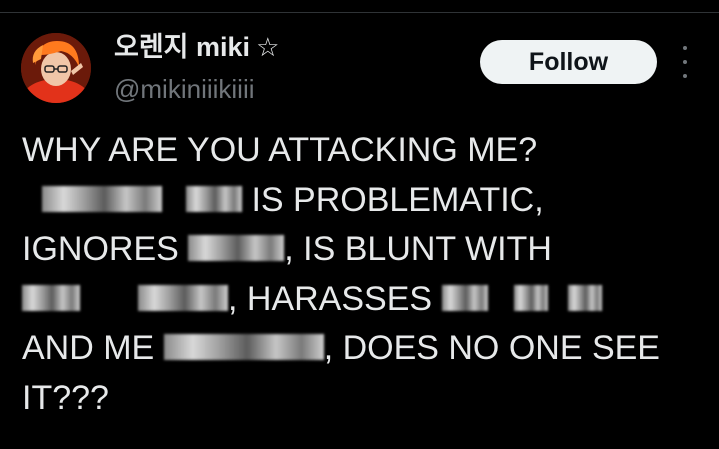 This screenshot has height=449, width=719. I want to click on star-outline-icon: ☆, so click(268, 47).